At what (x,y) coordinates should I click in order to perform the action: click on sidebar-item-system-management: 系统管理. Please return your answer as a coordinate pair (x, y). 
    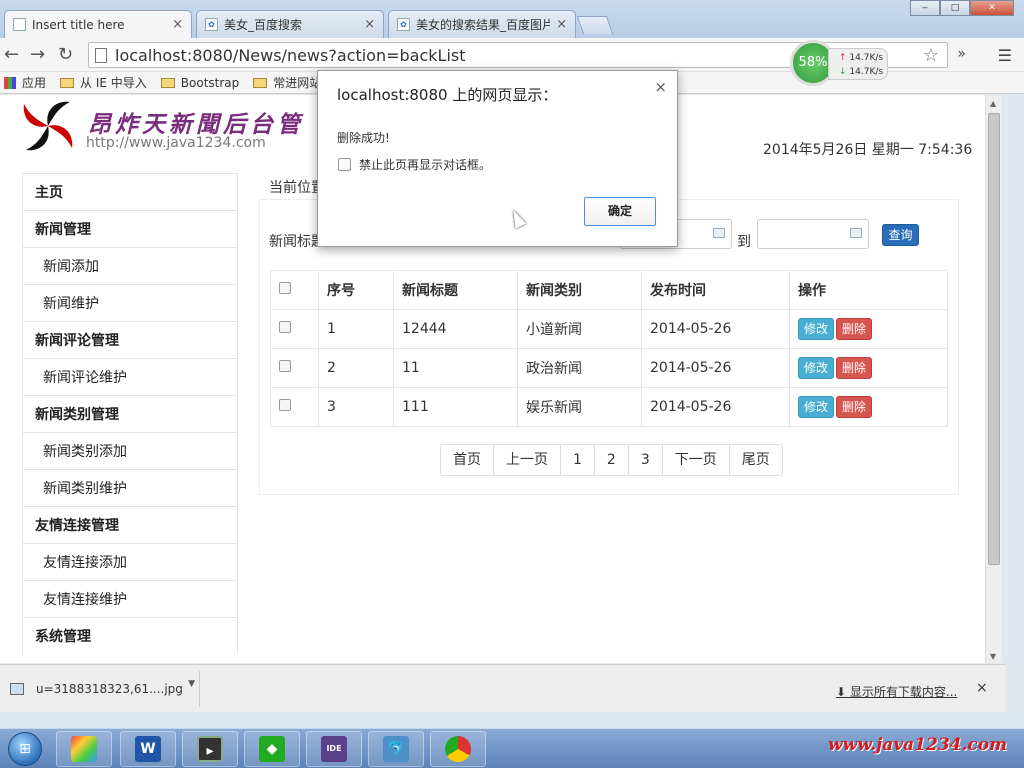
    Looking at the image, I should click on (130, 635).